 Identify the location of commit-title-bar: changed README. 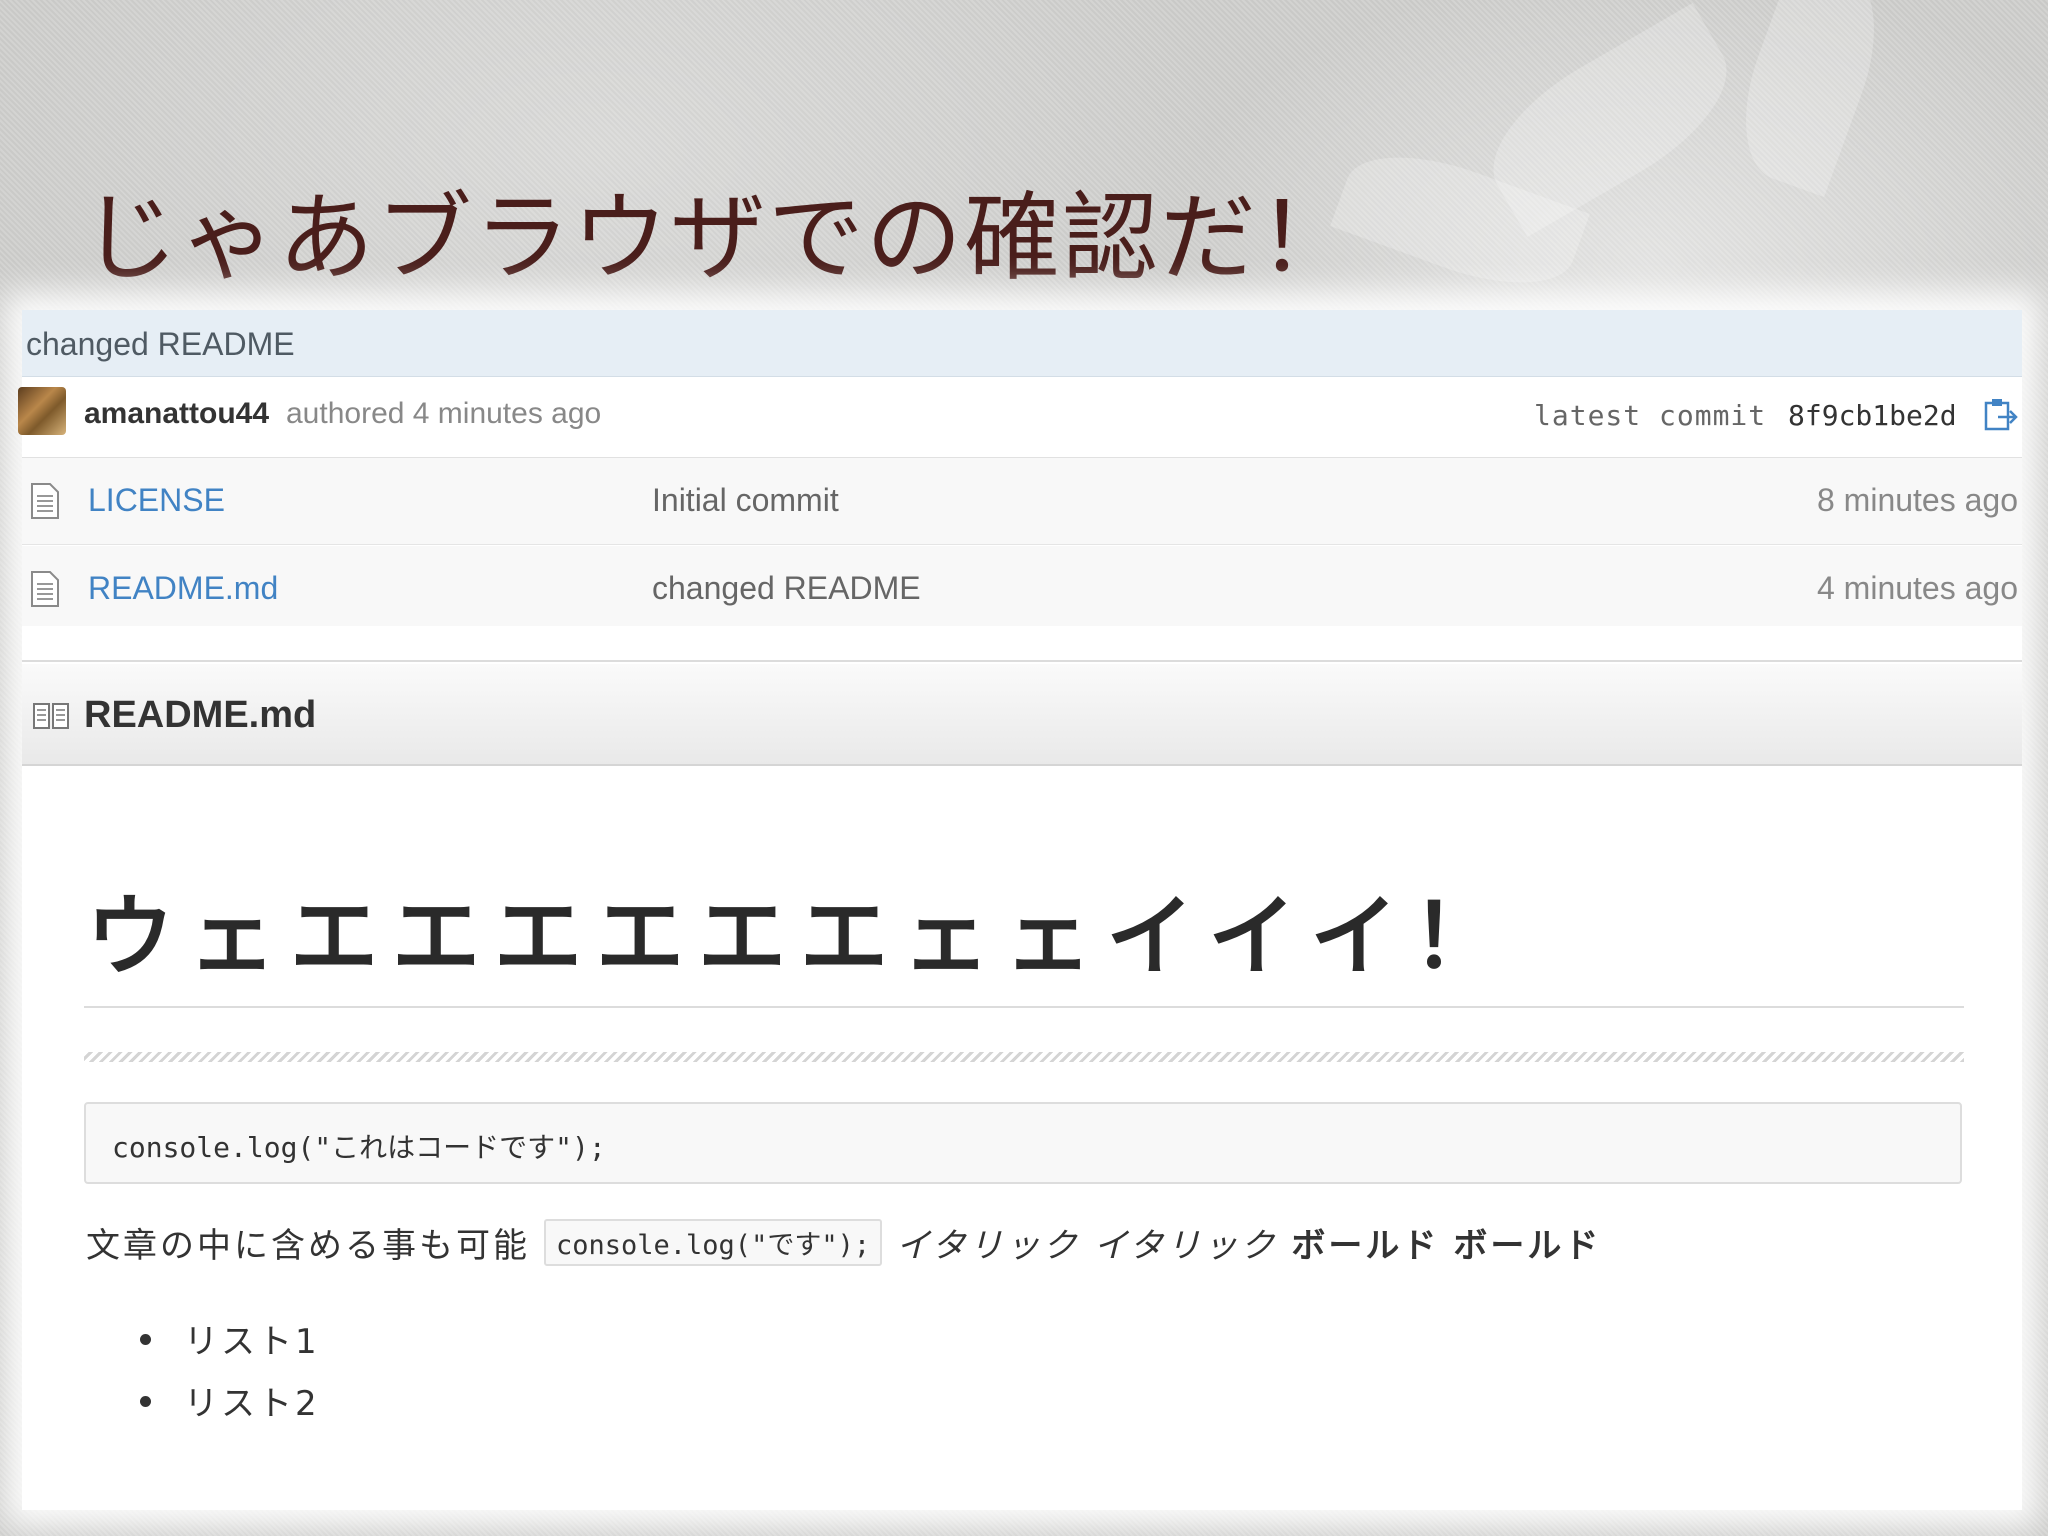
(1022, 343).